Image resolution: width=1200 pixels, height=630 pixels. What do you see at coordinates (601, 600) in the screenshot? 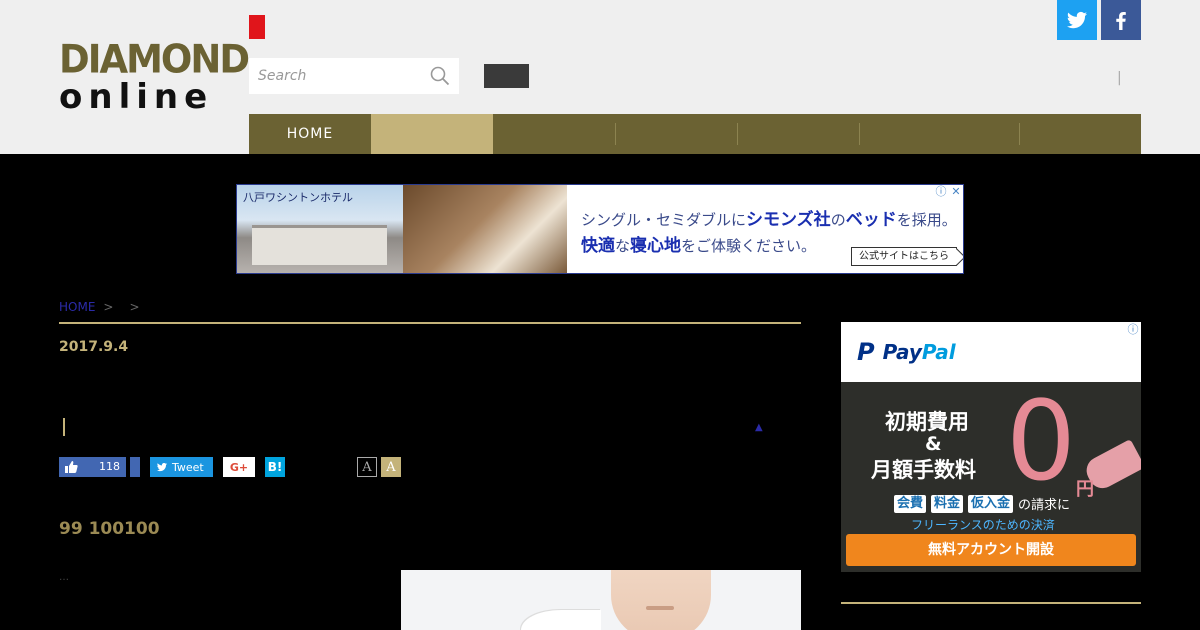
I see `article-photo` at bounding box center [601, 600].